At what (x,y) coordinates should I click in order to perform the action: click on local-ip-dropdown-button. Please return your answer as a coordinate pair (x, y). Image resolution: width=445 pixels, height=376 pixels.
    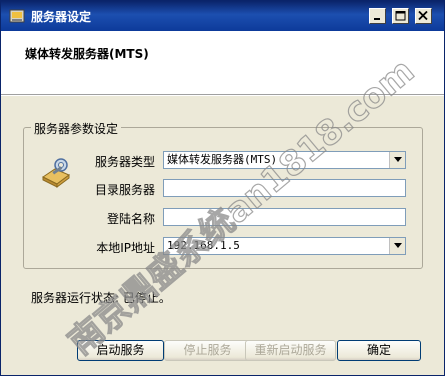
    Looking at the image, I should click on (397, 246).